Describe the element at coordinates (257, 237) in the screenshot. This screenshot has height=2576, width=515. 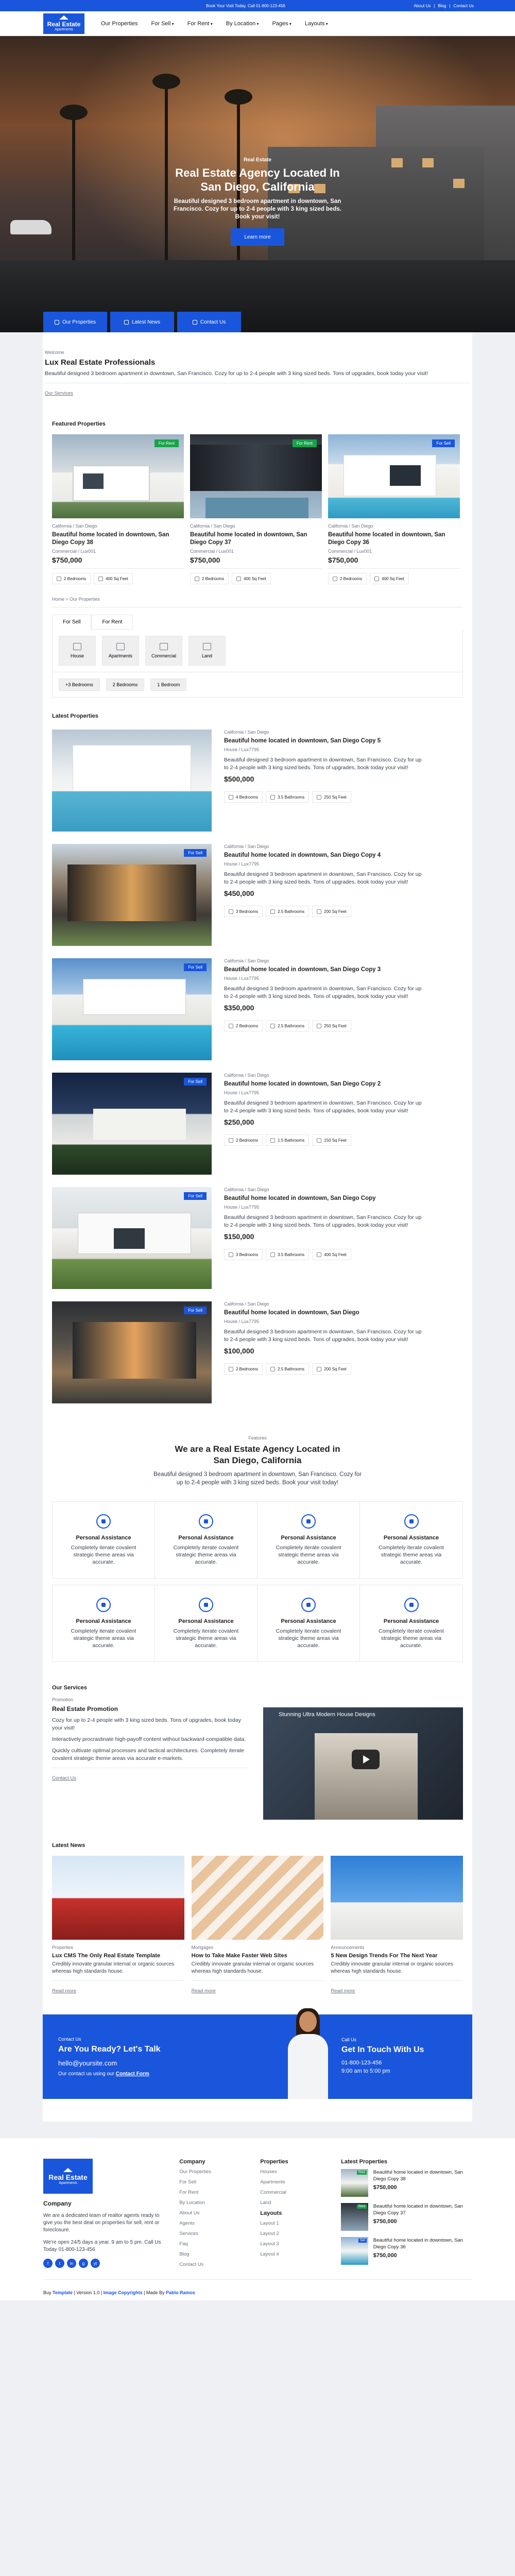
I see `learn-more-button: Learn more` at that location.